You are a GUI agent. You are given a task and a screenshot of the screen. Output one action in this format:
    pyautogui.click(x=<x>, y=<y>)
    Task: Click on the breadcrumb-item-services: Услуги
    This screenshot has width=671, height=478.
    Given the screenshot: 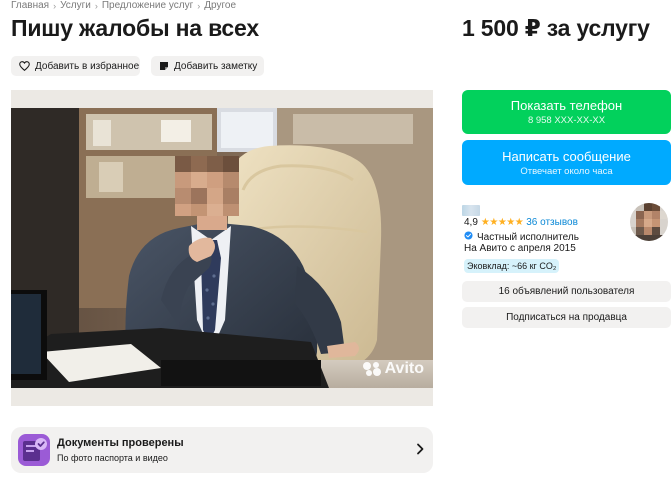 What is the action you would take?
    pyautogui.click(x=75, y=5)
    